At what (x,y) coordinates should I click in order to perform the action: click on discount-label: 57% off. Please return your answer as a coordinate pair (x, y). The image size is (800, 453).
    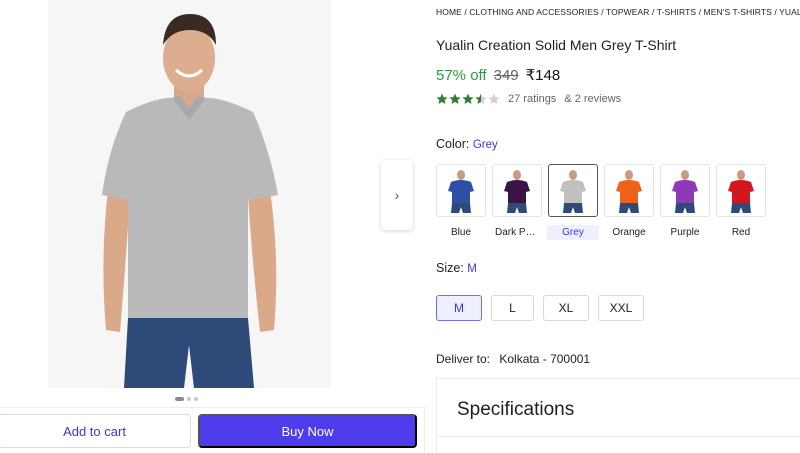
    Looking at the image, I should click on (461, 75).